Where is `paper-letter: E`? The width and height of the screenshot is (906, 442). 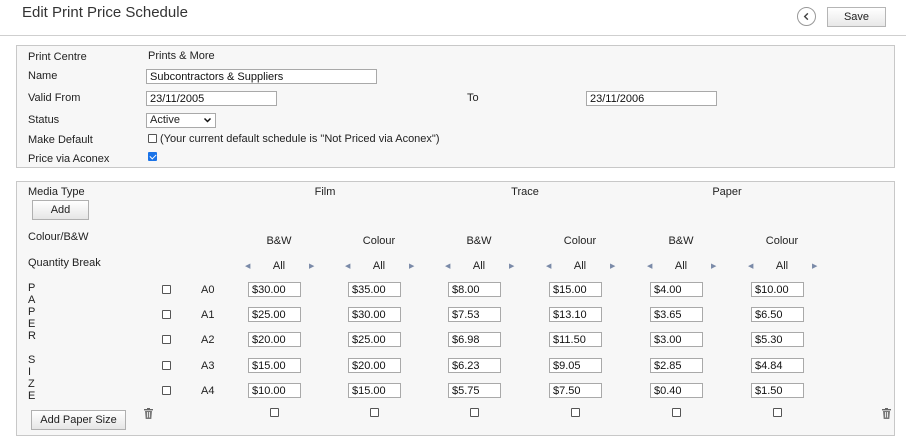 paper-letter: E is located at coordinates (32, 324).